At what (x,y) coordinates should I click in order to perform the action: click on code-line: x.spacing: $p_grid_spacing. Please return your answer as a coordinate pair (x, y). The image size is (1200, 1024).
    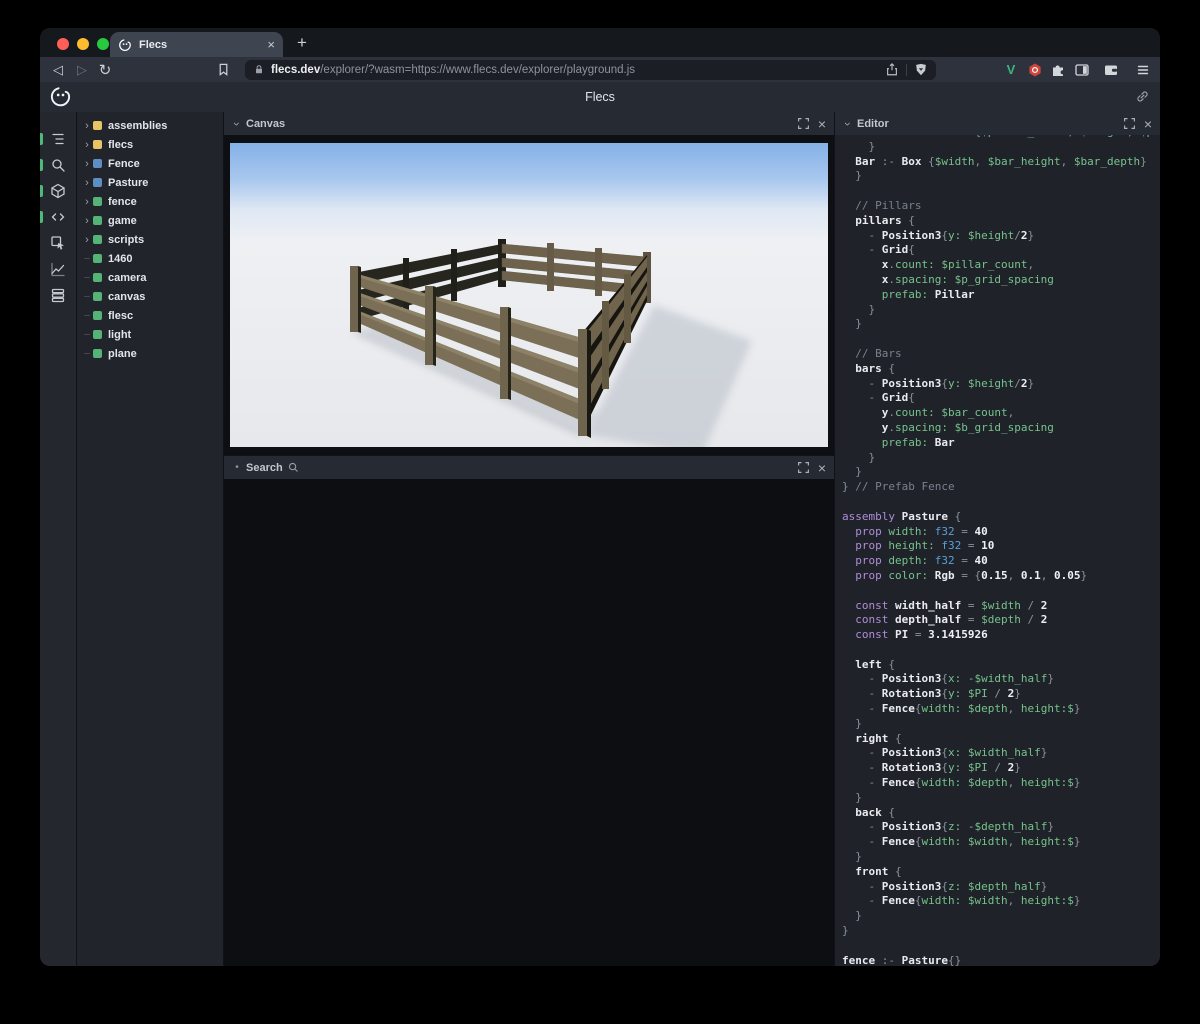
    Looking at the image, I should click on (1001, 280).